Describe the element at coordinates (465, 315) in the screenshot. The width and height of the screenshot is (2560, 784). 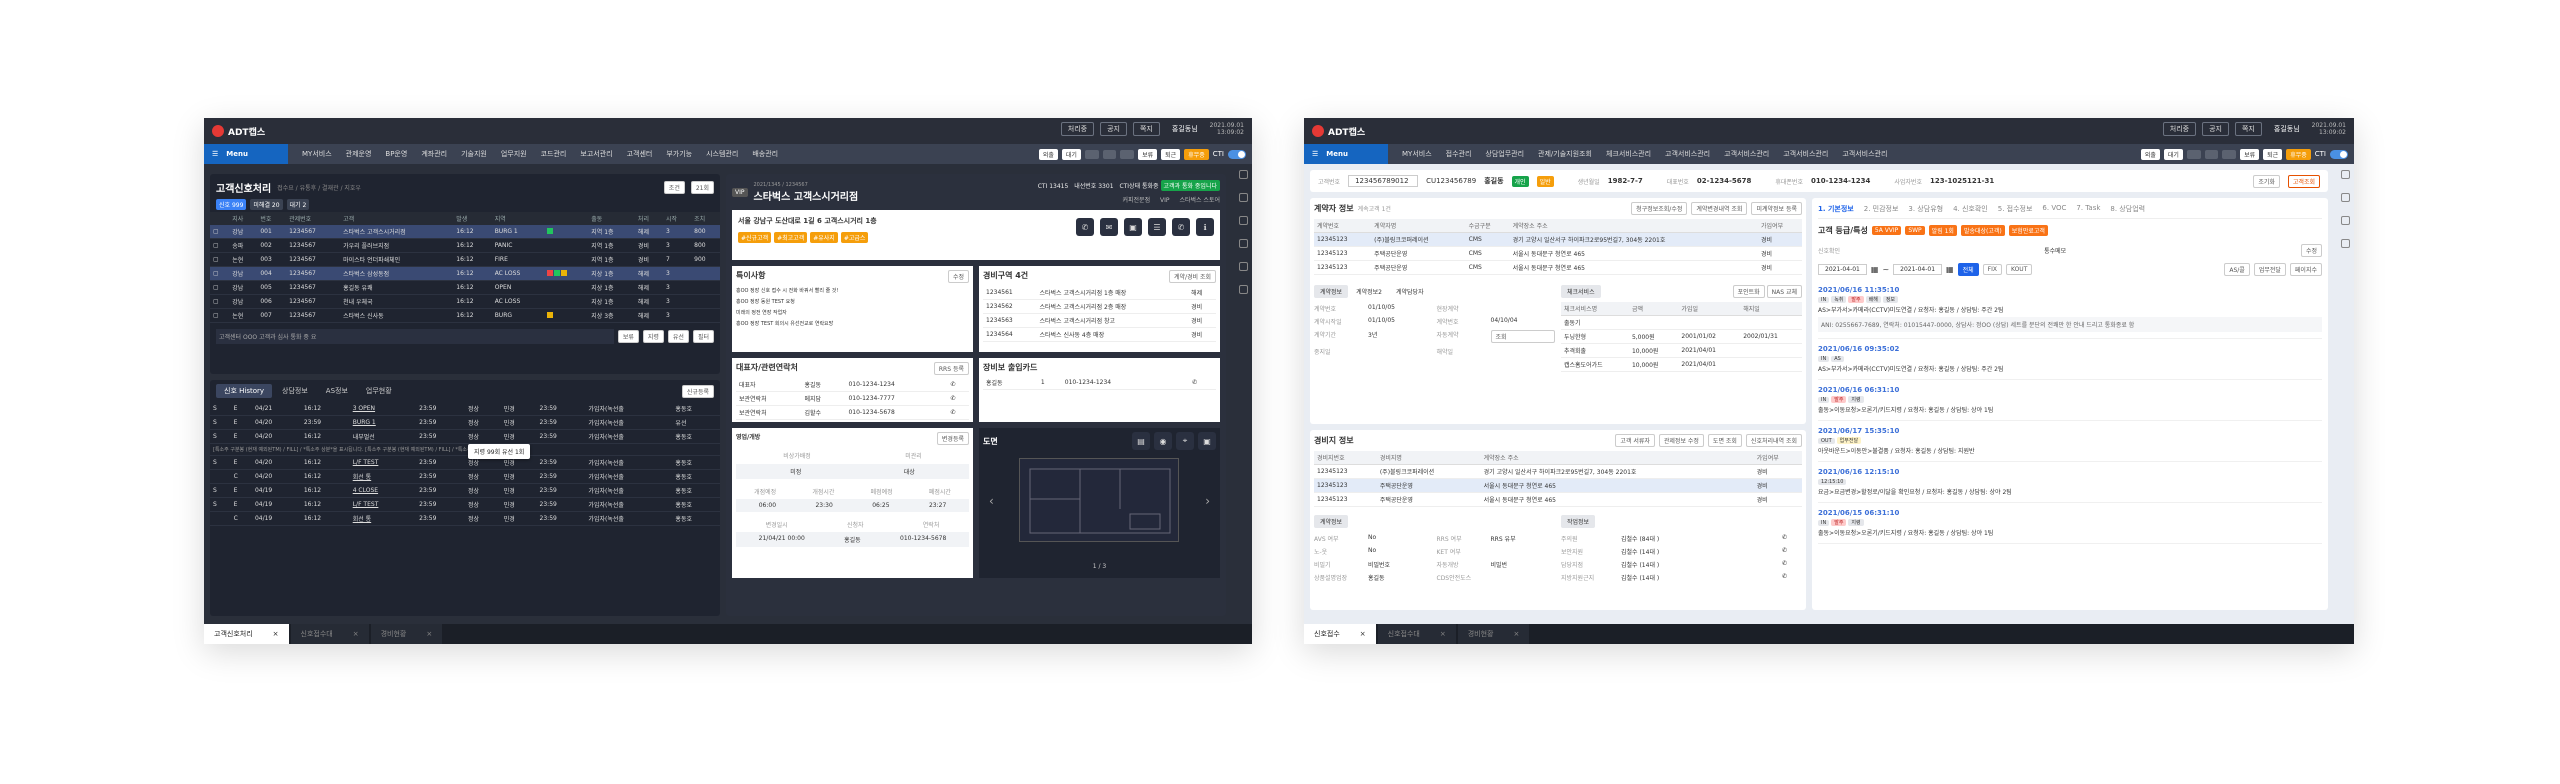
I see `table-row: ▢ 논현 007 1234567 스타벅스 신사동 16:12 BURG 지상 3층 해제 3` at that location.